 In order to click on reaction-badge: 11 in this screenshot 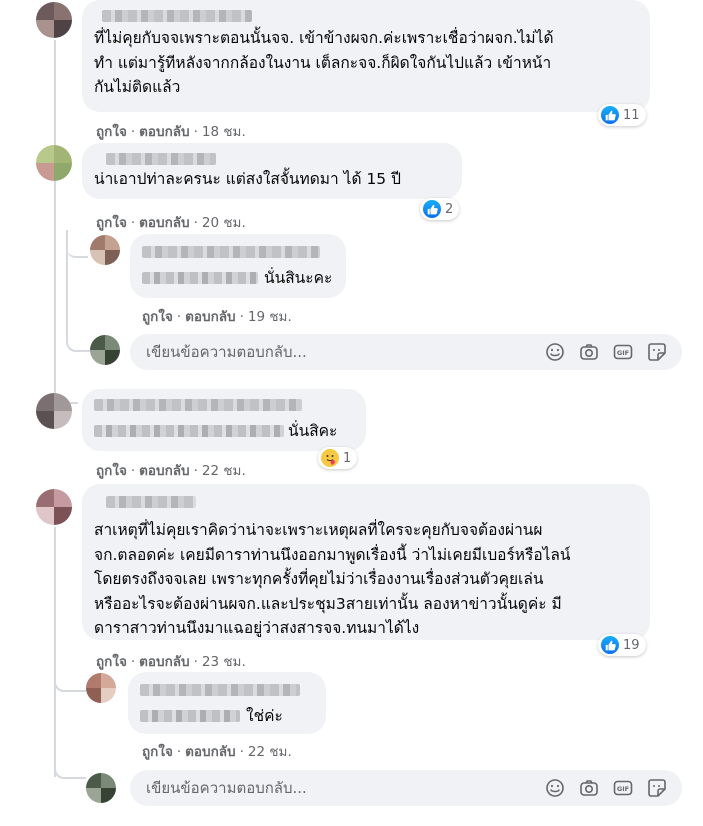, I will do `click(622, 115)`.